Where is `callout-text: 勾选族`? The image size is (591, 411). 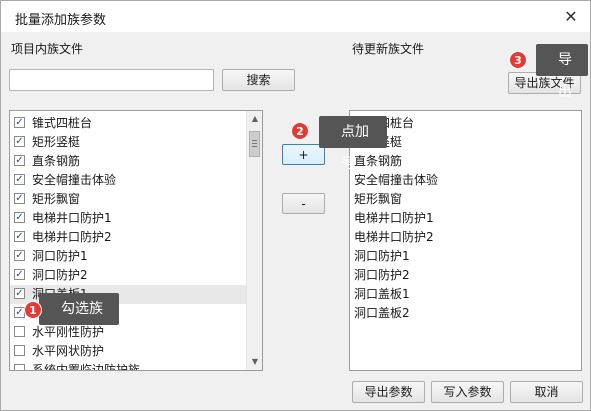
callout-text: 勾选族 is located at coordinates (82, 309).